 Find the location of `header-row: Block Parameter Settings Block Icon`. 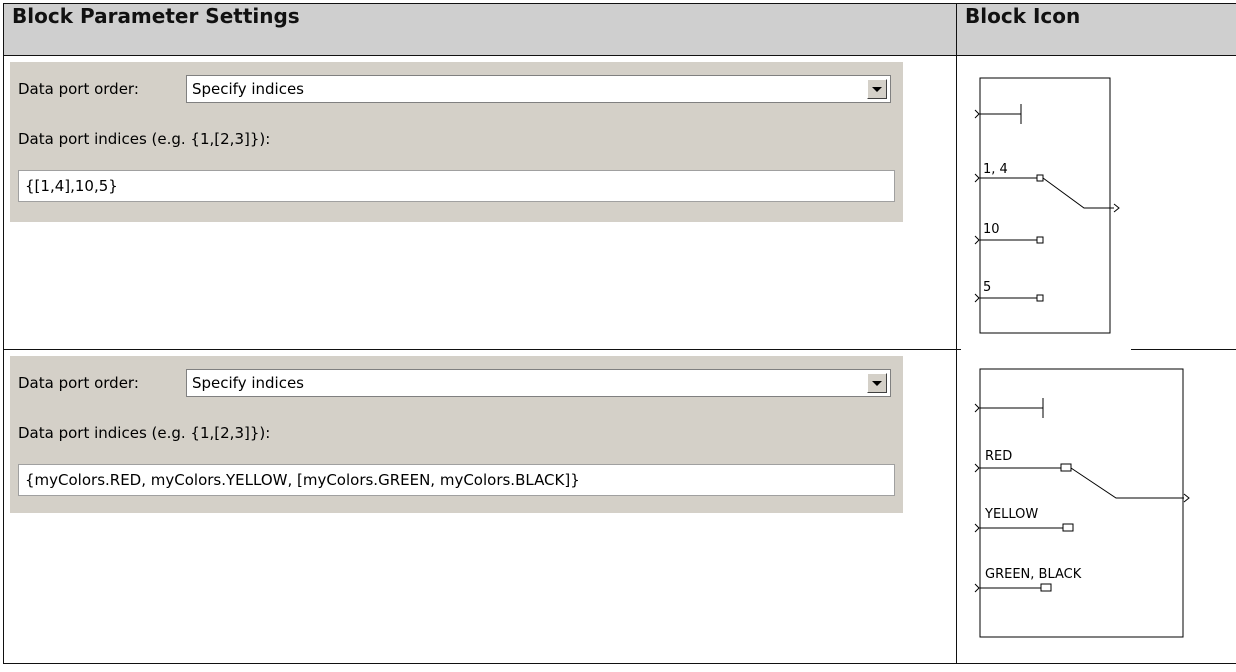

header-row: Block Parameter Settings Block Icon is located at coordinates (619, 29).